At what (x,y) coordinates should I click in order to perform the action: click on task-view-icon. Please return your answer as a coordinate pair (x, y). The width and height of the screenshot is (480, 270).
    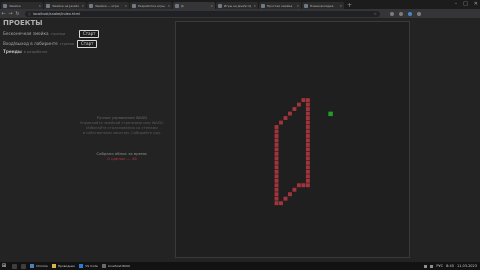
    Looking at the image, I should click on (23, 266).